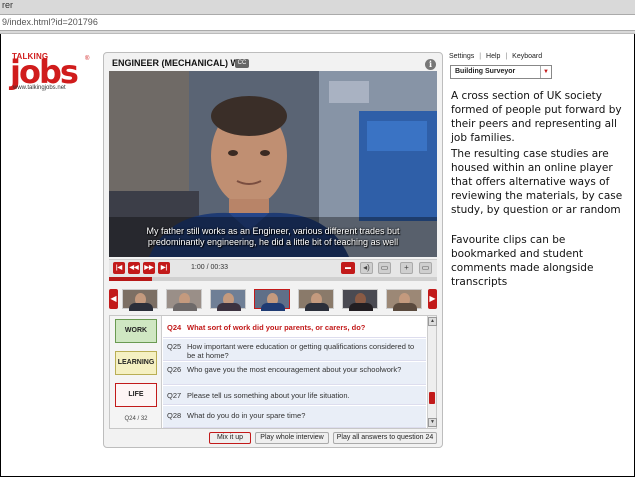  Describe the element at coordinates (432, 422) in the screenshot. I see `scroll-down-icon: ▼` at that location.